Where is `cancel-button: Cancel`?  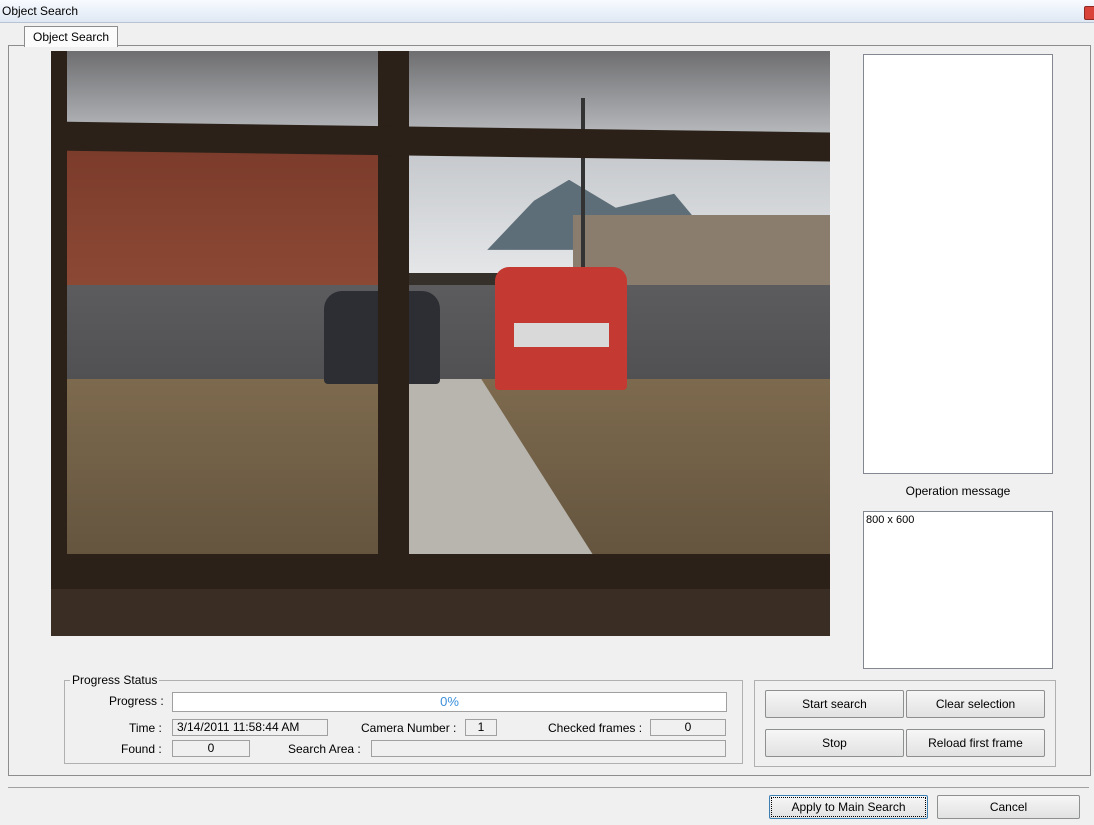
cancel-button: Cancel is located at coordinates (1008, 807).